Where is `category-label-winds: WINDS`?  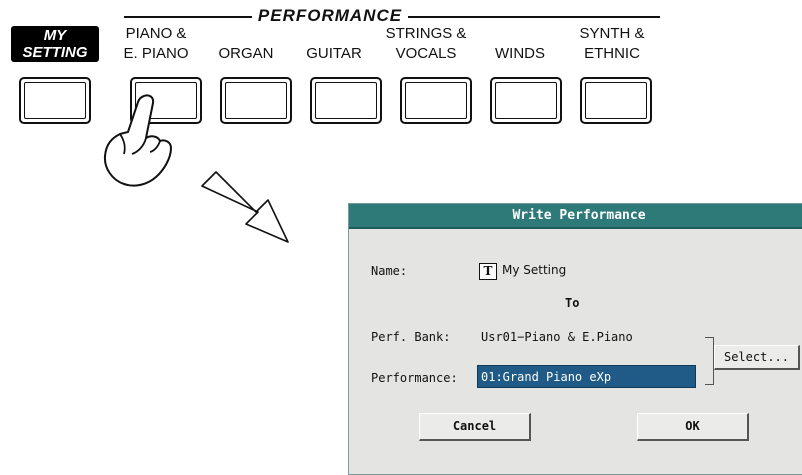
category-label-winds: WINDS is located at coordinates (520, 54).